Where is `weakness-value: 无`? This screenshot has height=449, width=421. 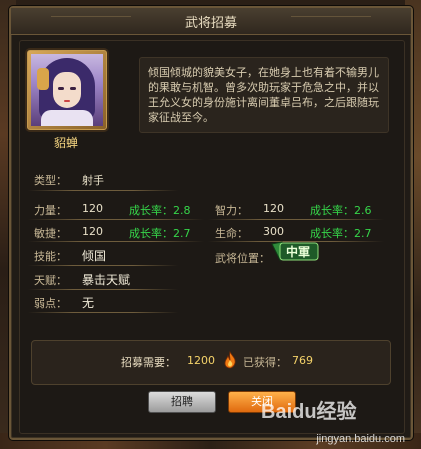
weakness-value: 无 is located at coordinates (88, 303).